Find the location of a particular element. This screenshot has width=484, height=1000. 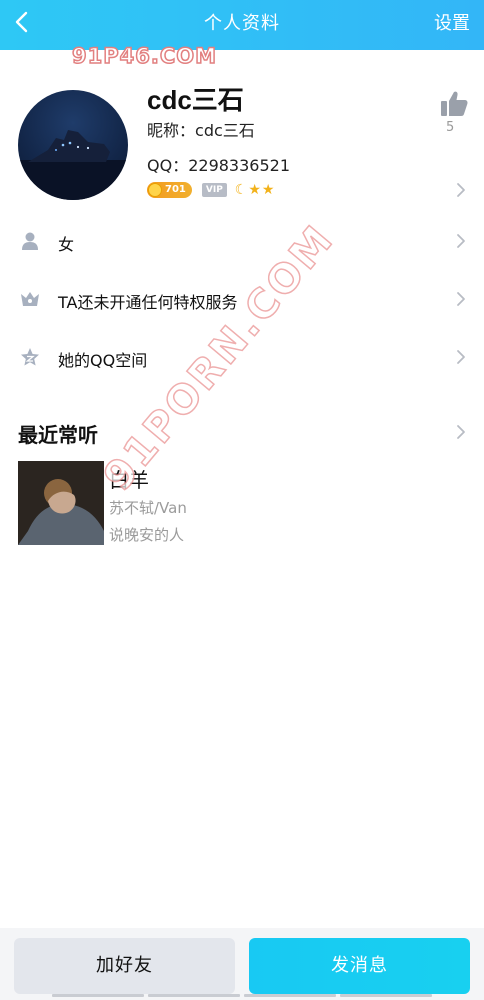

badges: 701 VIP ☾ ★ ★ is located at coordinates (210, 190).